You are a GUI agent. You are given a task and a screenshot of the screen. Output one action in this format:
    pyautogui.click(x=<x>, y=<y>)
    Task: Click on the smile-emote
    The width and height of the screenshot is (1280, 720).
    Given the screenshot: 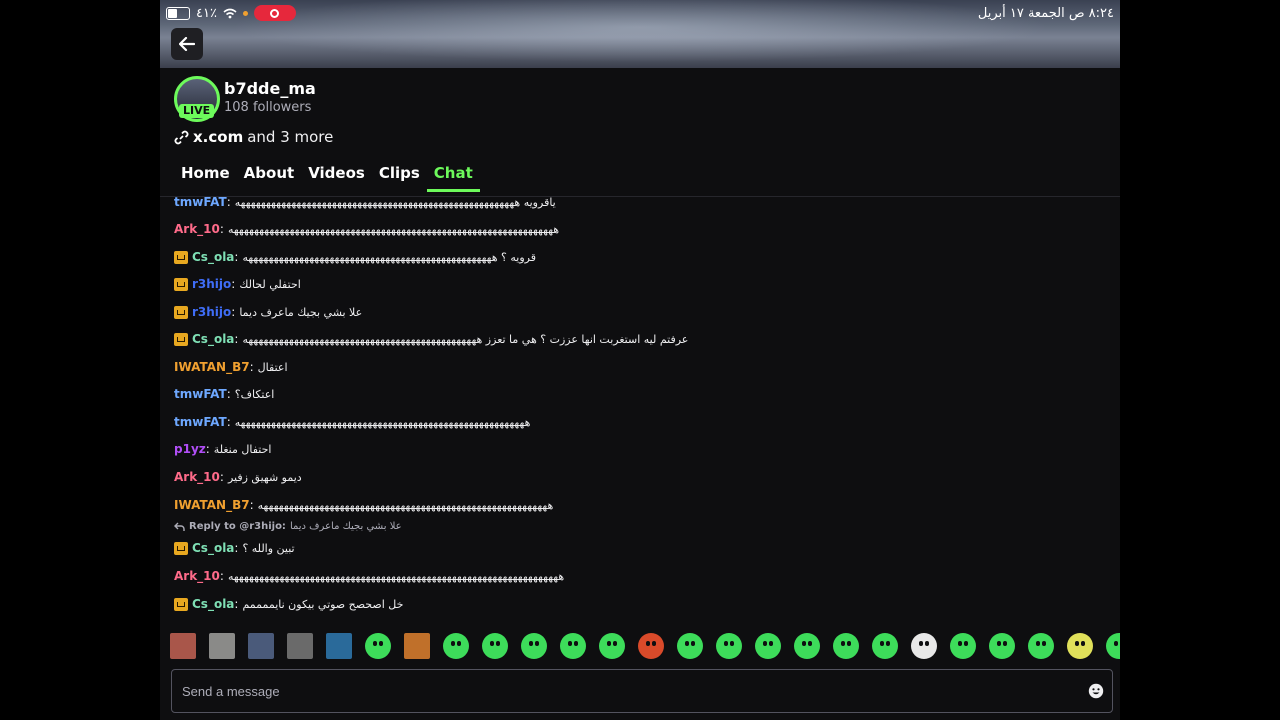 What is the action you would take?
    pyautogui.click(x=573, y=646)
    